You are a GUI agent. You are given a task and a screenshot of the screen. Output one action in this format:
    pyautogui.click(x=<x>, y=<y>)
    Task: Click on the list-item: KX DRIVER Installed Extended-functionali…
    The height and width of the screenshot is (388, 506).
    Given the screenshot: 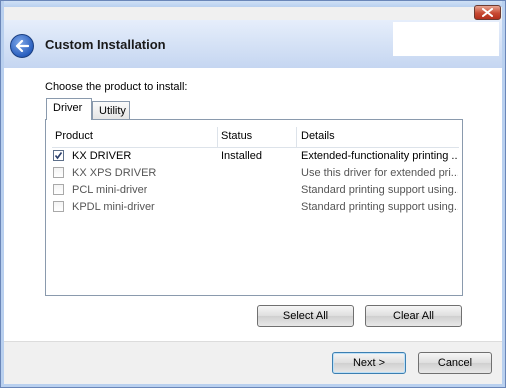 What is the action you would take?
    pyautogui.click(x=255, y=156)
    